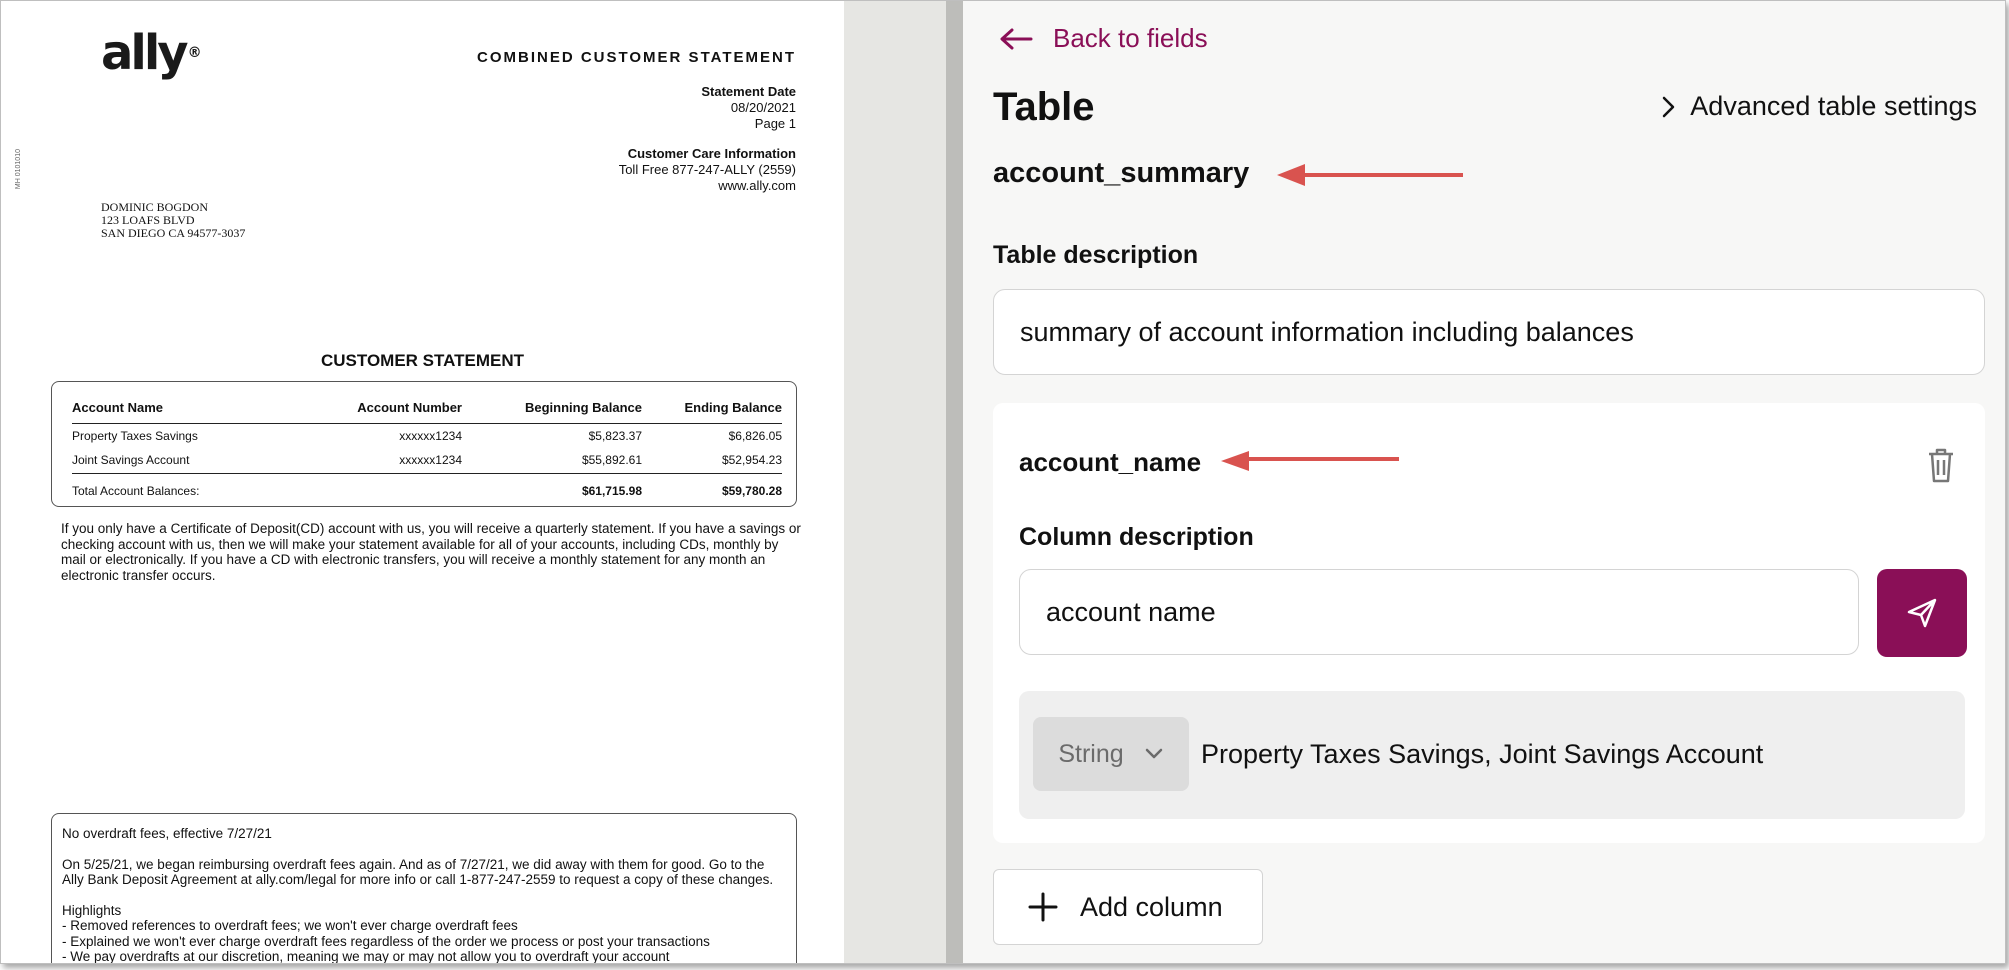  Describe the element at coordinates (711, 153) in the screenshot. I see `care-label: Customer Care Information` at that location.